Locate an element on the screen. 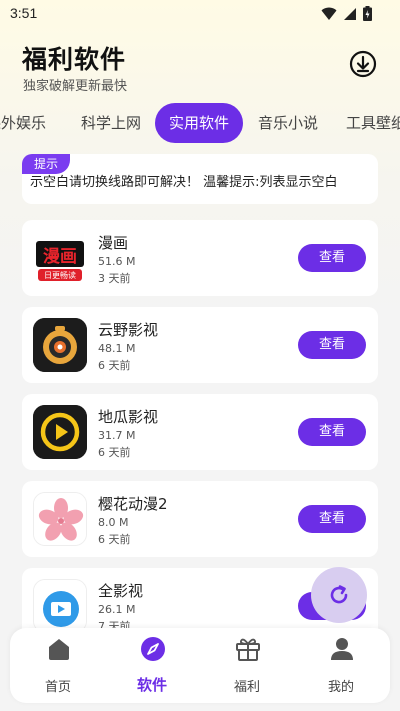 This screenshot has width=400, height=711. user-icon is located at coordinates (342, 649).